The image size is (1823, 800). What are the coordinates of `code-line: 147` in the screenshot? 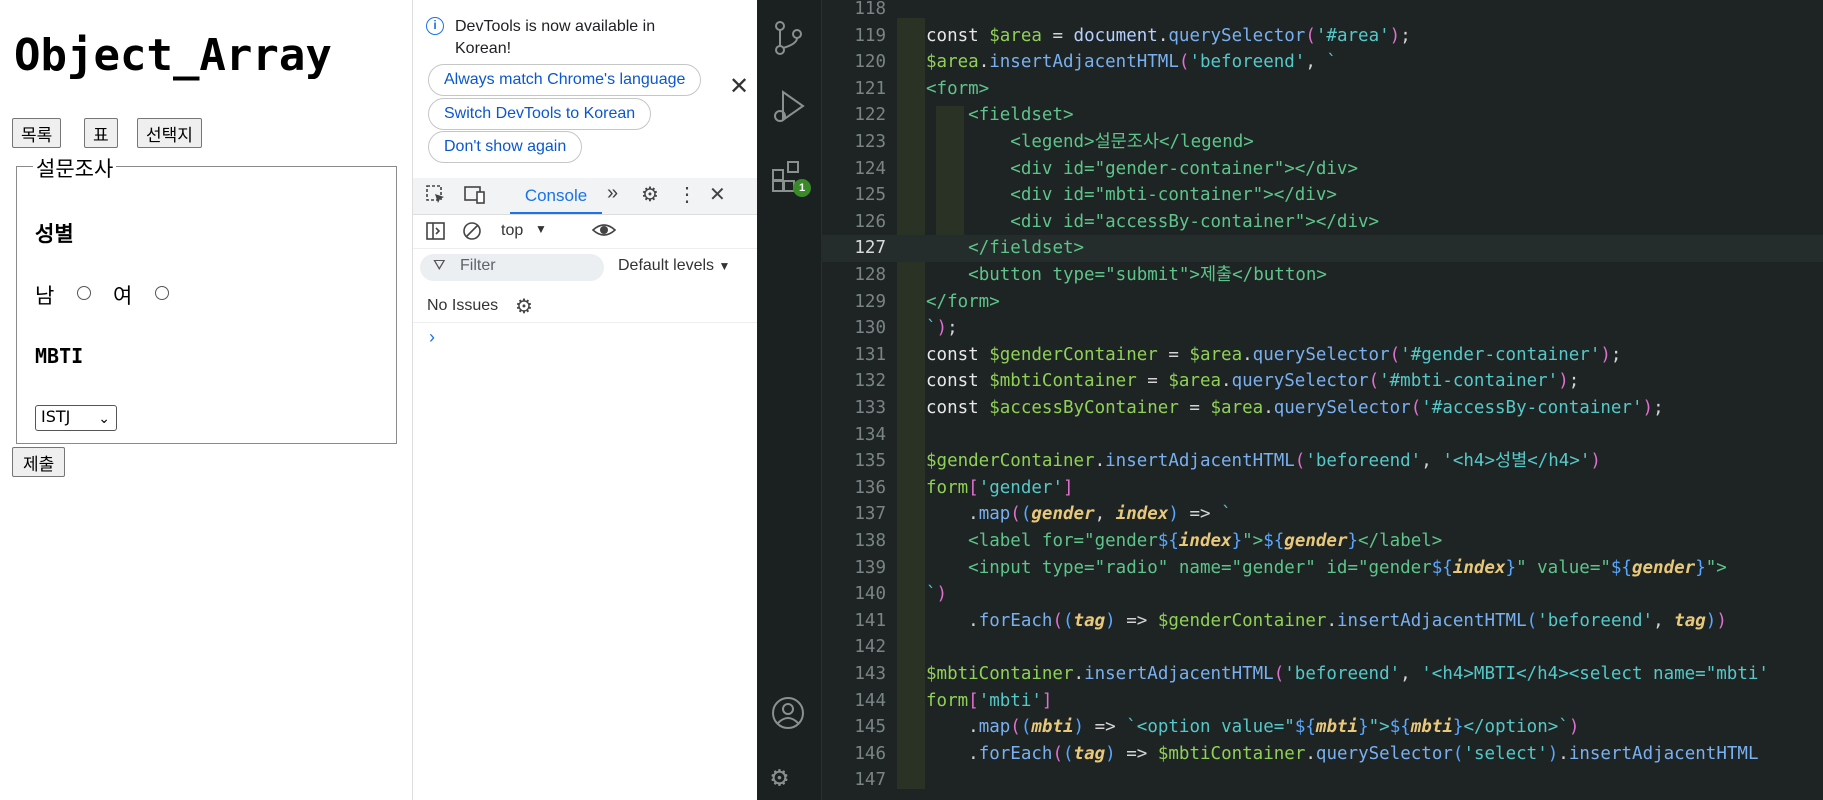 It's located at (1322, 780).